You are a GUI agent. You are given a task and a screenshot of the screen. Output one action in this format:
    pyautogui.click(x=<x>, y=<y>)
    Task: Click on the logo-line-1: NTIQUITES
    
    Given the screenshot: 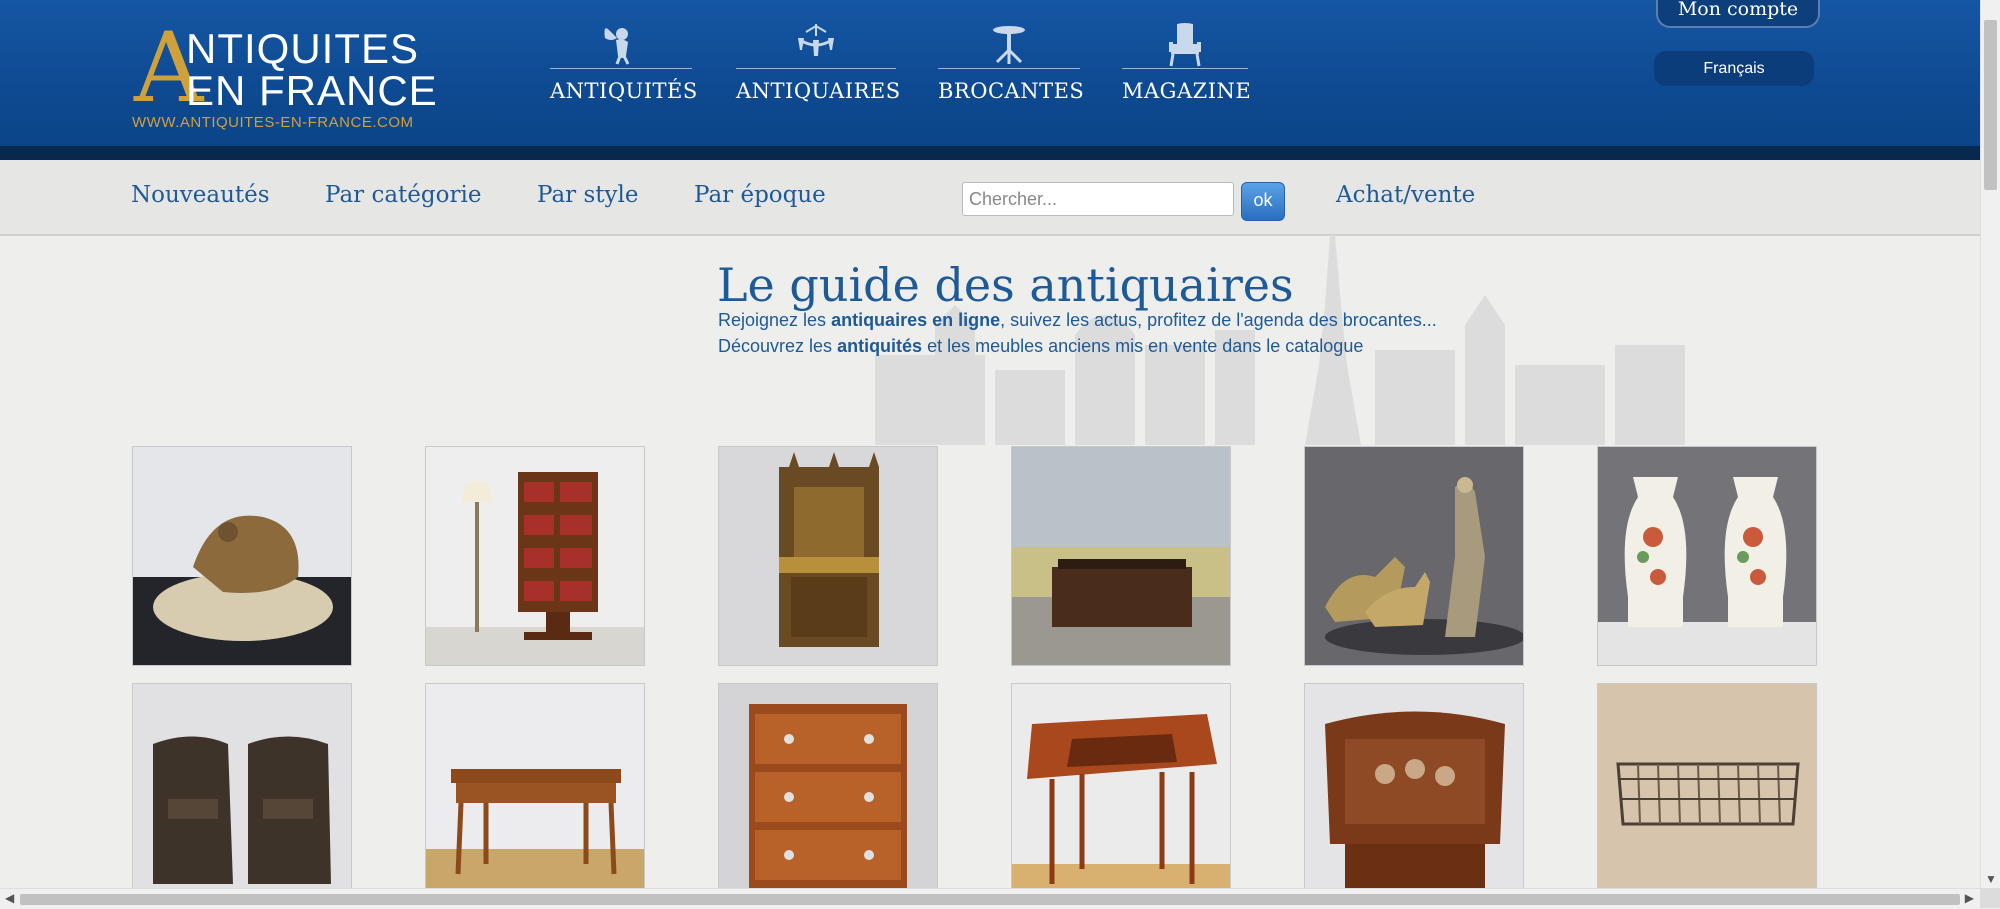 What is the action you would take?
    pyautogui.click(x=303, y=48)
    